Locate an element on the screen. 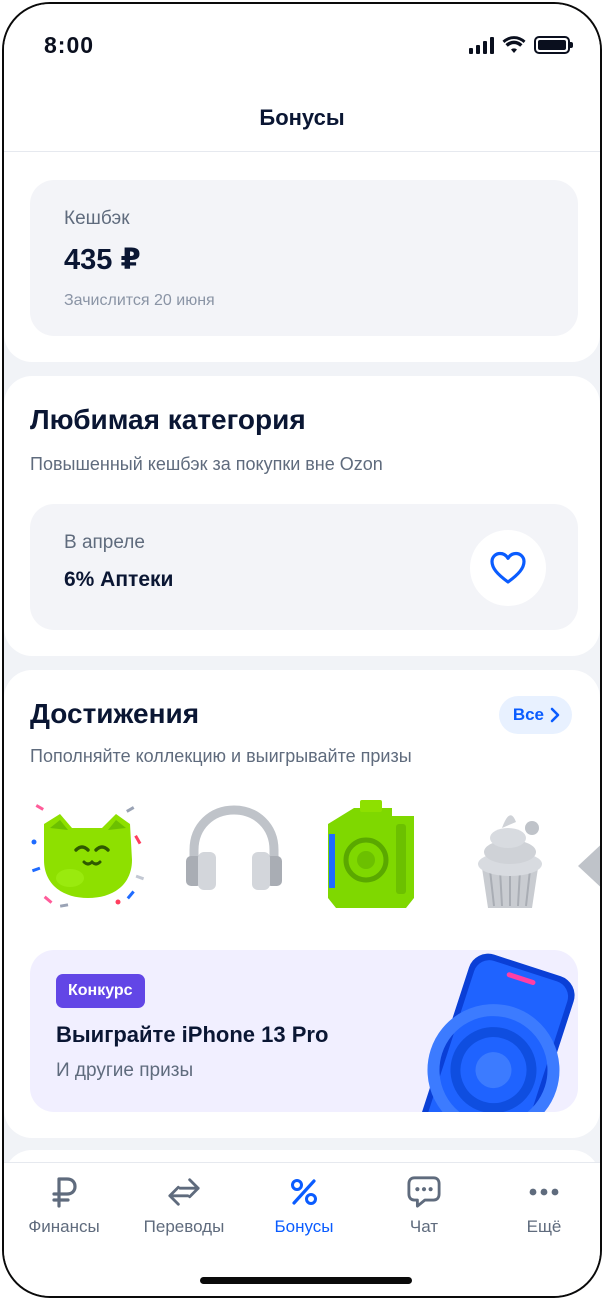  achievement-next-partial is located at coordinates (589, 856).